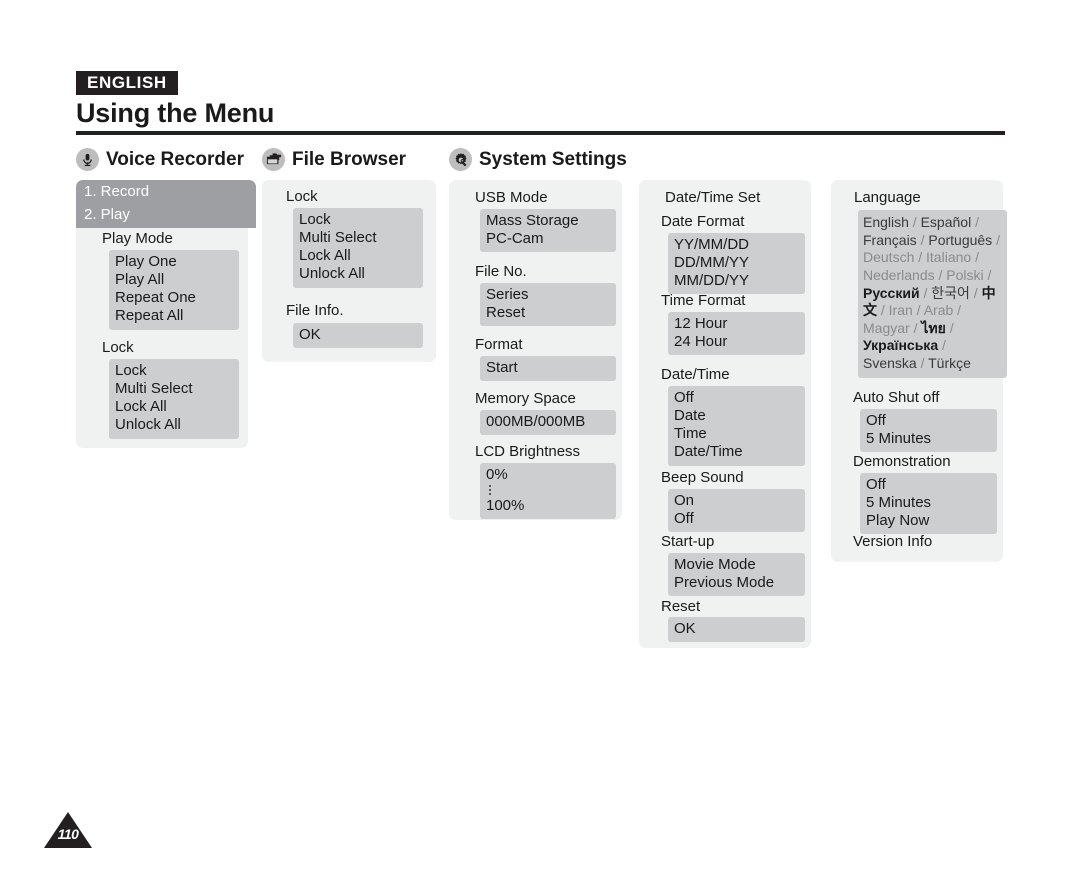 The width and height of the screenshot is (1080, 888). What do you see at coordinates (460, 159) in the screenshot?
I see `gear-wrench-icon` at bounding box center [460, 159].